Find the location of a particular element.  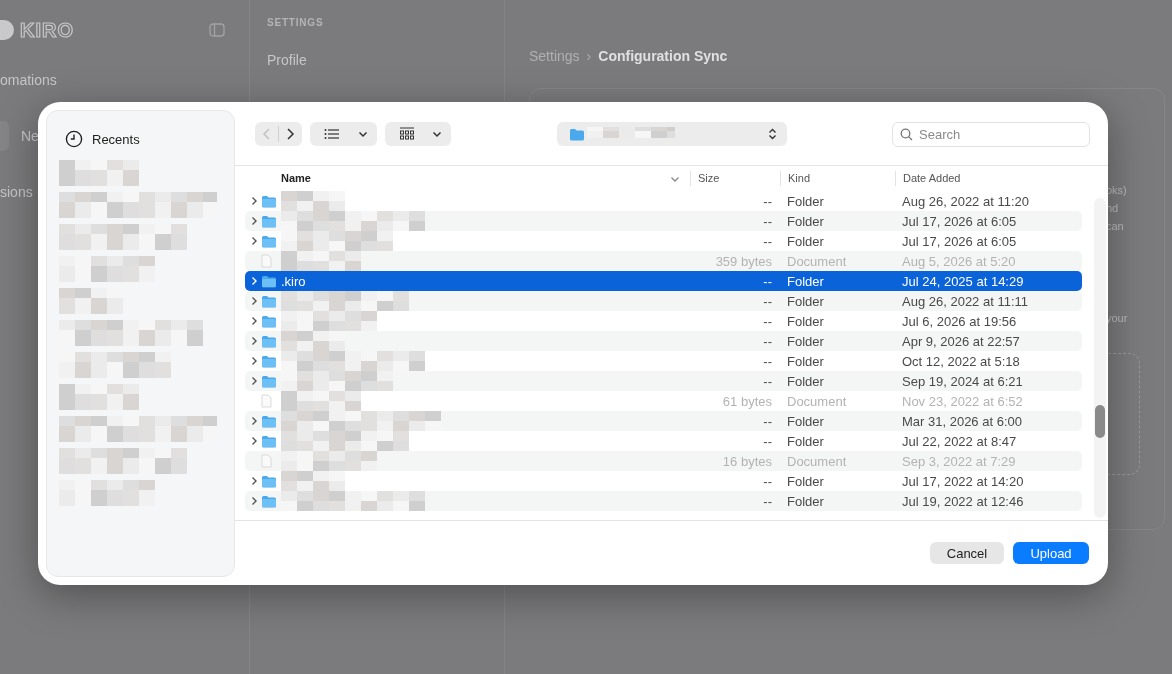

search-field: Search is located at coordinates (991, 134).